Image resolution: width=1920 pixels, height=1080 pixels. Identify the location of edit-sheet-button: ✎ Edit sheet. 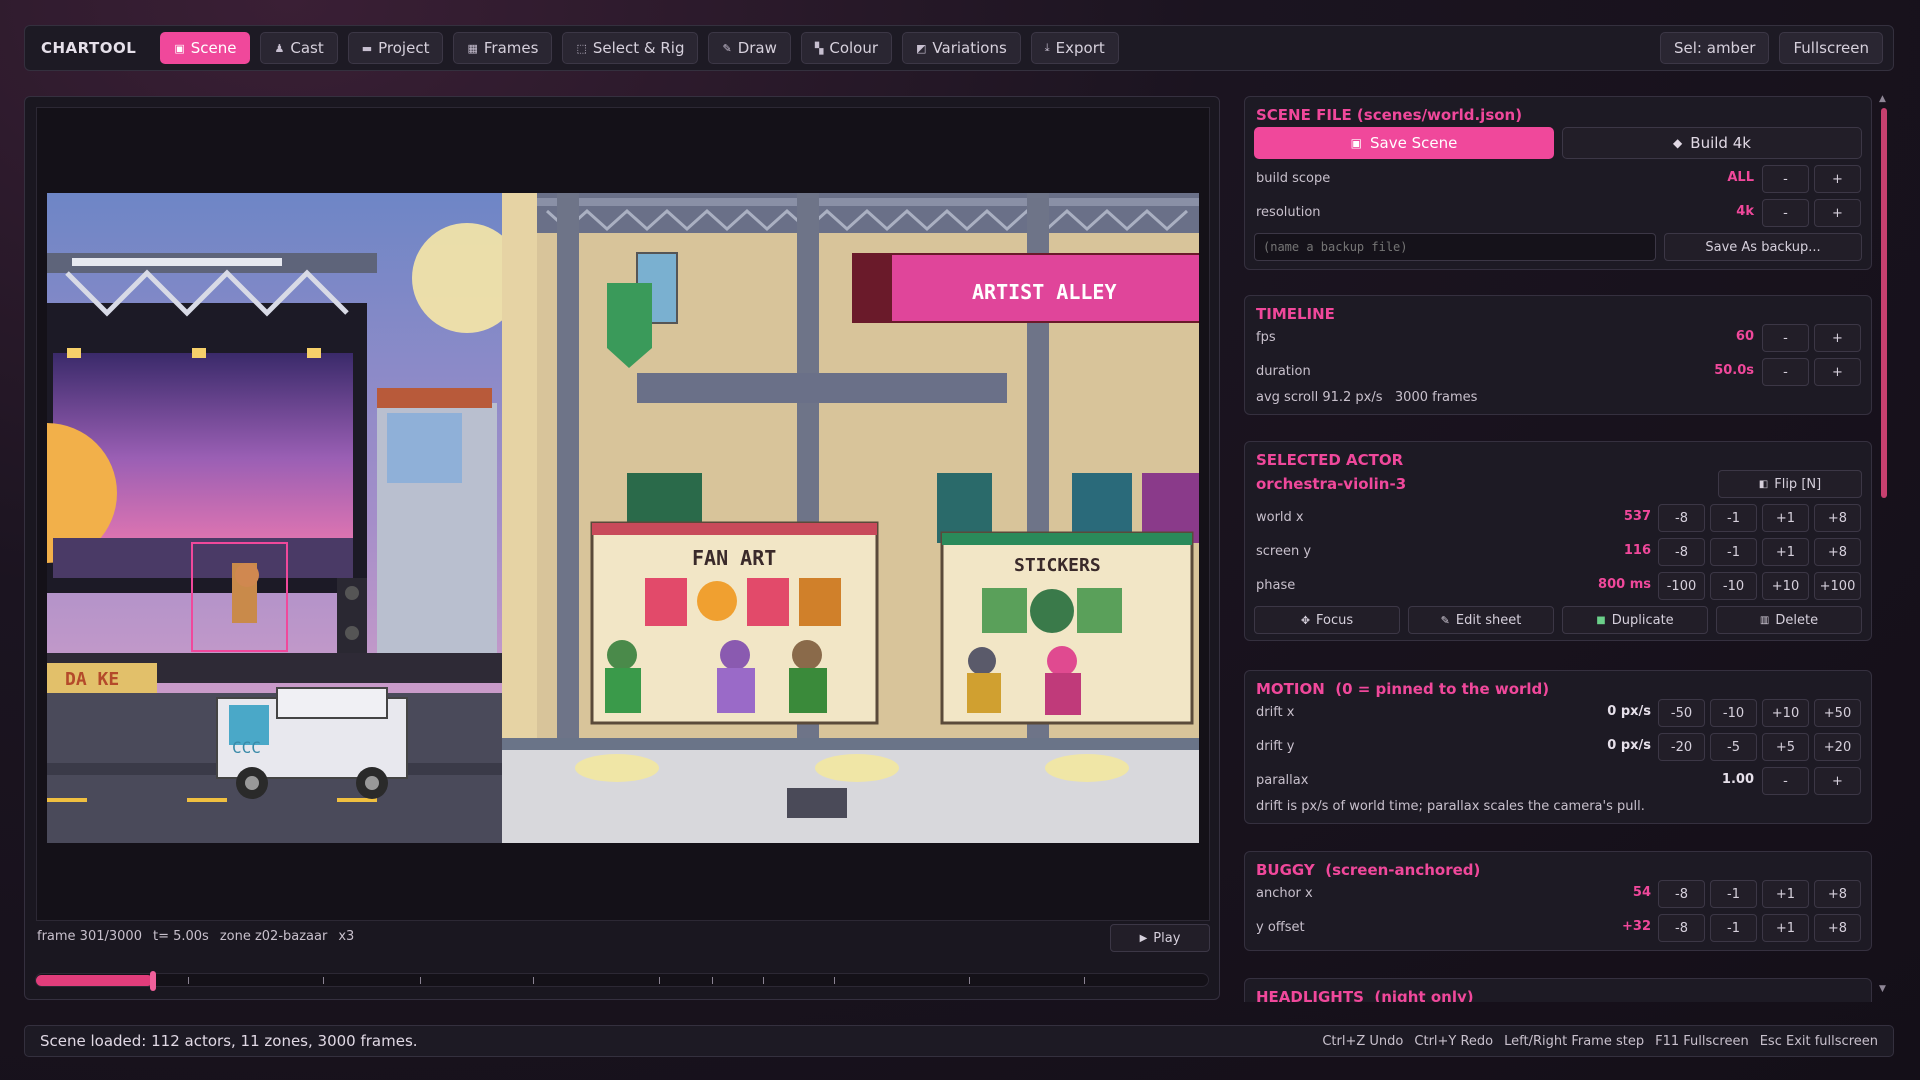
(1481, 620).